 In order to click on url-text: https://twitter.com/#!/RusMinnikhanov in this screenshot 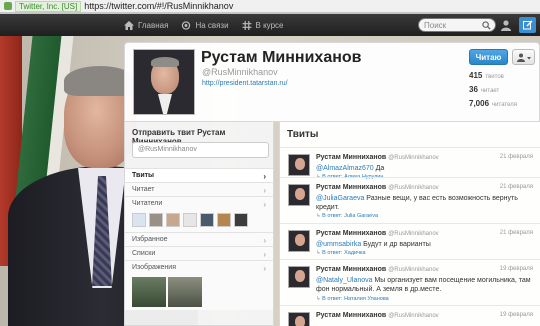, I will do `click(158, 6)`.